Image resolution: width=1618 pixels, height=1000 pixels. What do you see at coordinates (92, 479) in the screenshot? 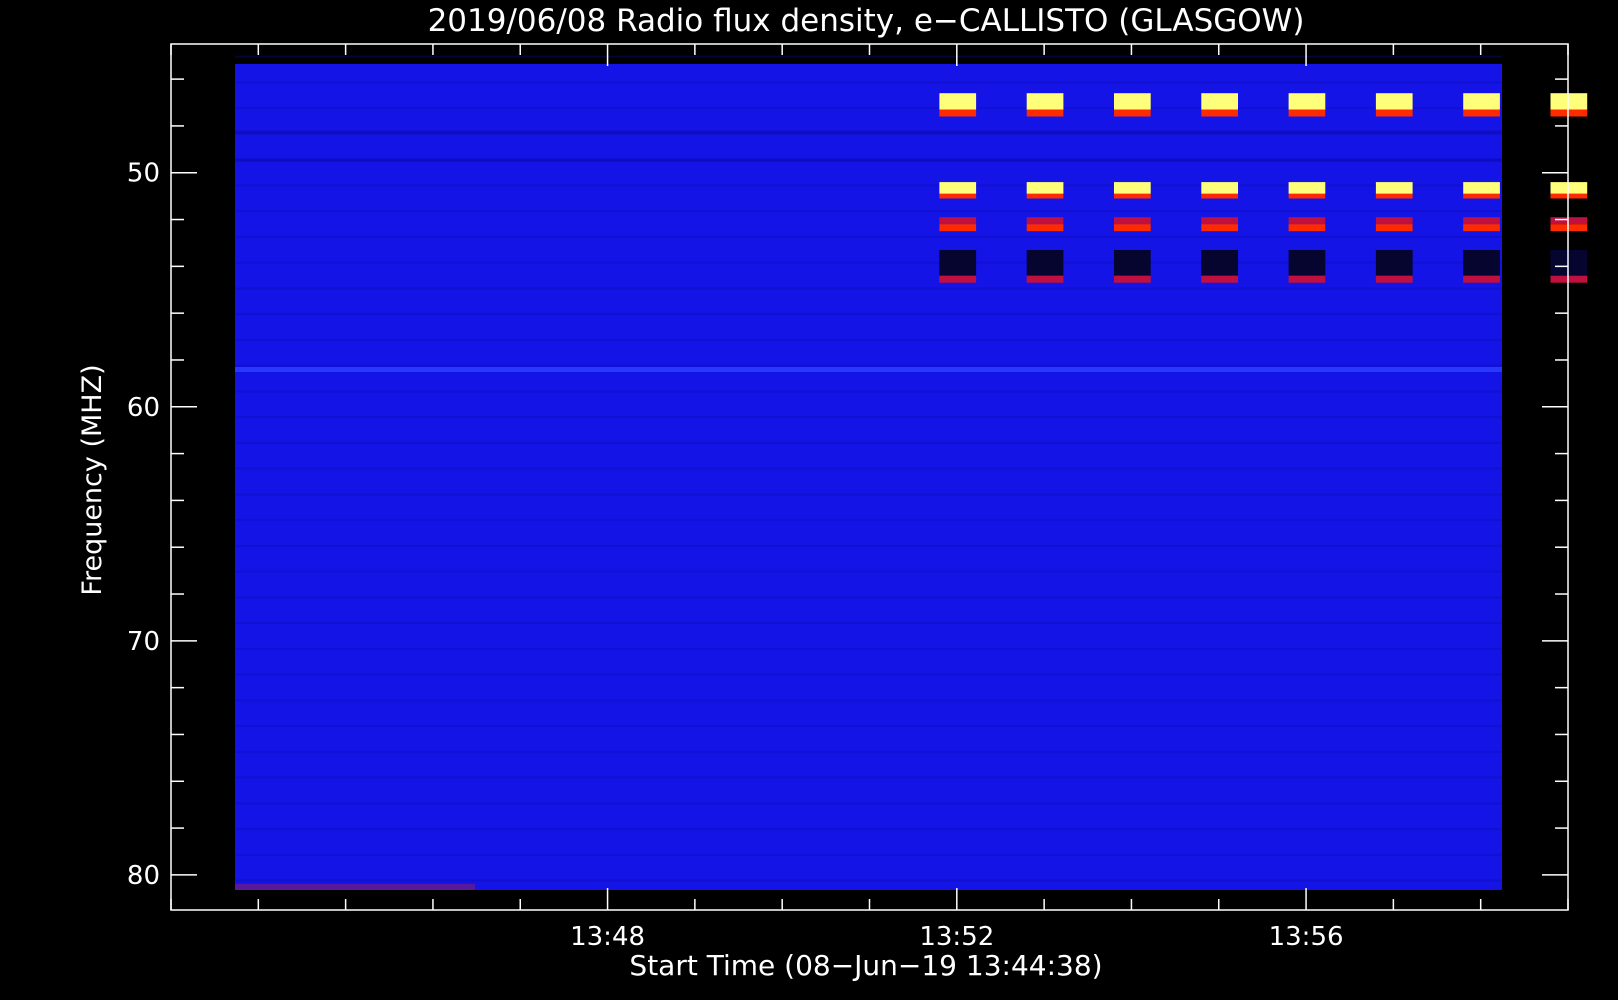
I see `y-axis-label: Frequency (MHZ)` at bounding box center [92, 479].